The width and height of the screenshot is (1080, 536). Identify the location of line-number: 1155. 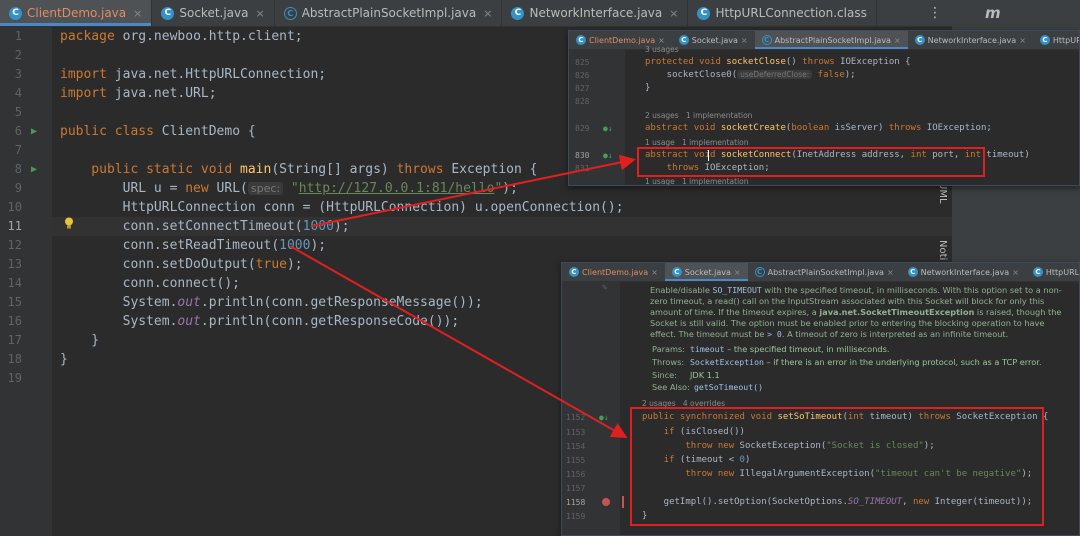
(576, 460).